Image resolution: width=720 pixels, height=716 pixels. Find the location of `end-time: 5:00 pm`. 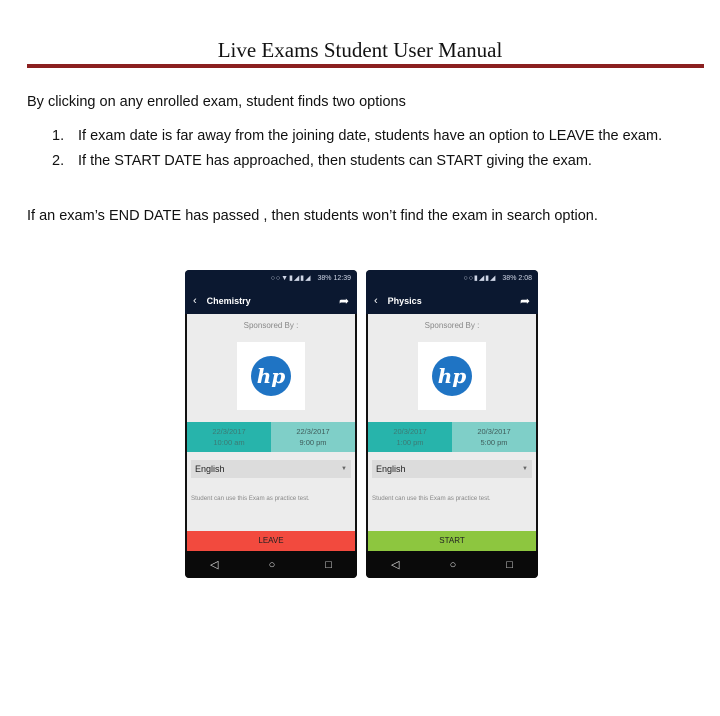

end-time: 5:00 pm is located at coordinates (494, 442).